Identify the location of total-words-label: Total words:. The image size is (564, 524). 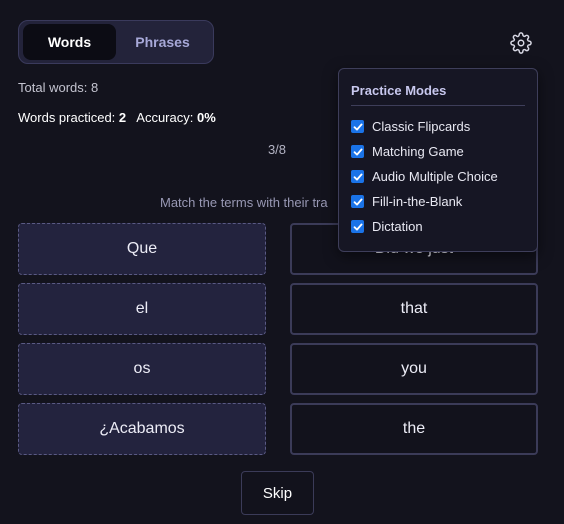
(53, 87).